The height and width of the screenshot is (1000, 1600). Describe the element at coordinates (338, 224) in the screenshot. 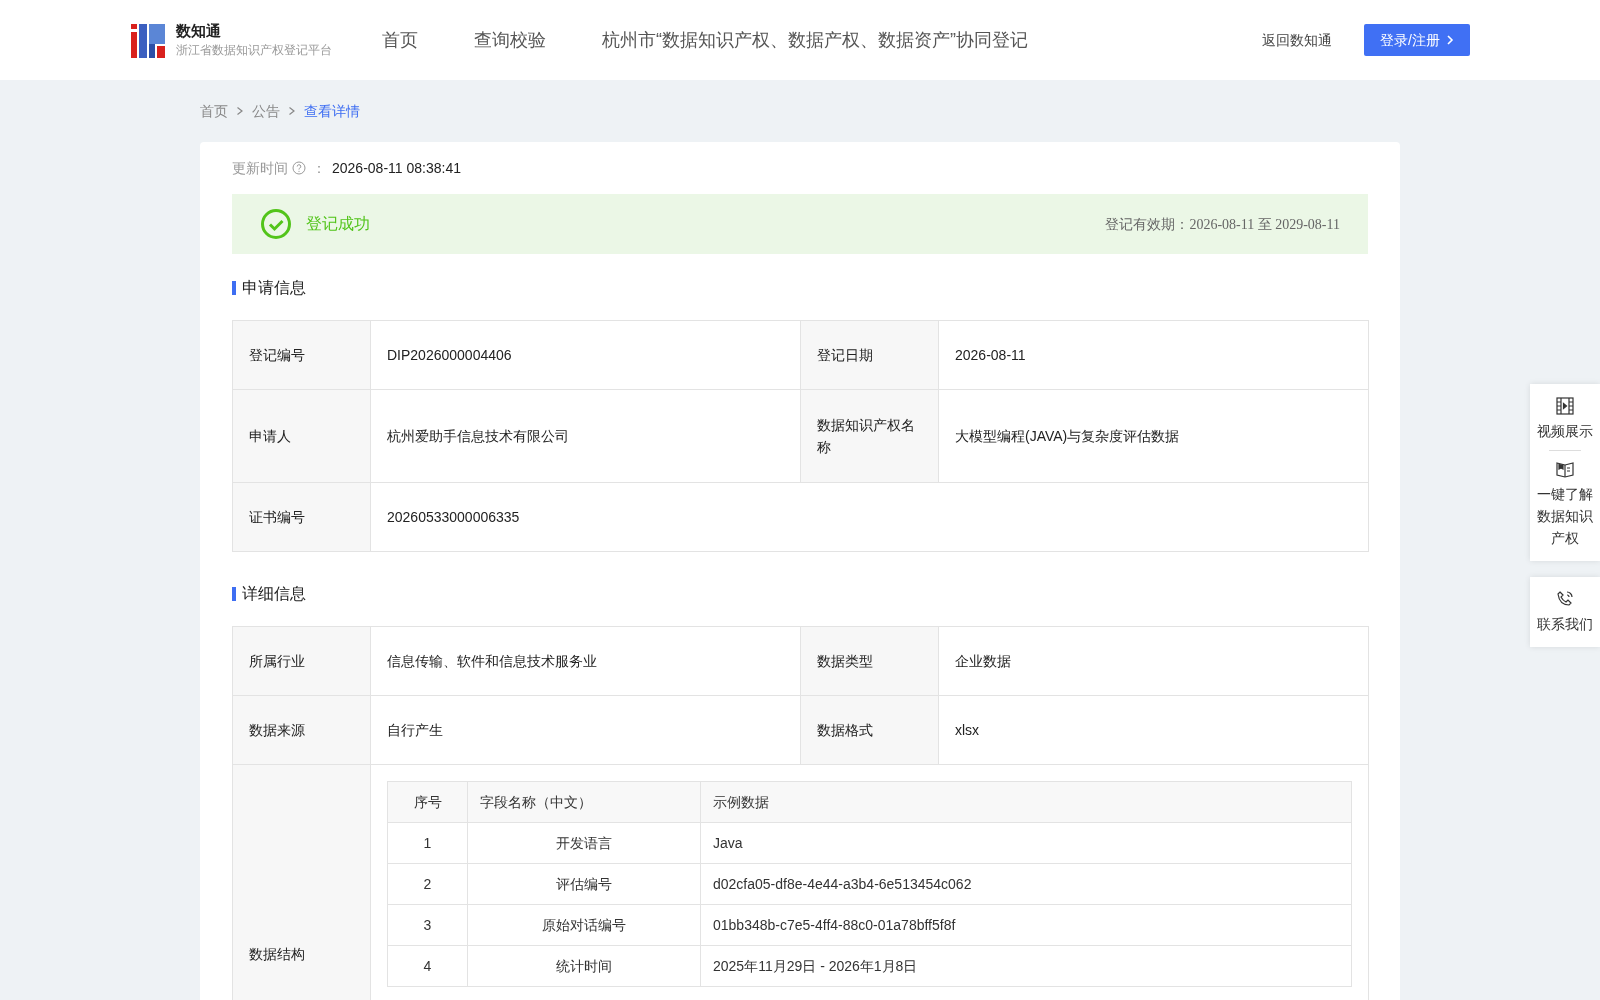

I see `status-text: 登记成功` at that location.